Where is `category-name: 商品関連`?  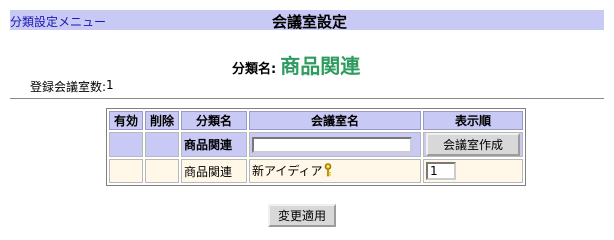
category-name: 商品関連 is located at coordinates (320, 66).